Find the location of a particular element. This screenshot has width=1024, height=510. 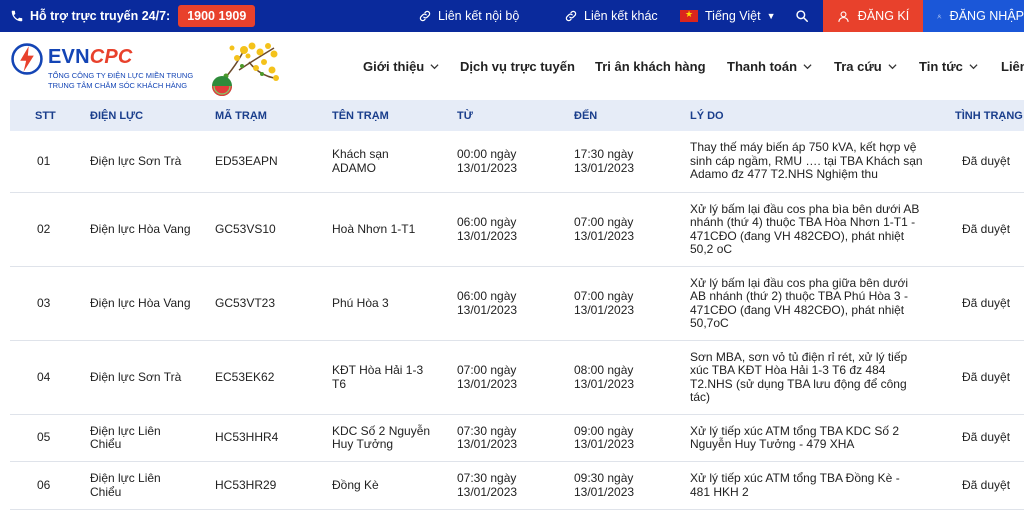

nav-lien-he: Liên is located at coordinates (1012, 66).